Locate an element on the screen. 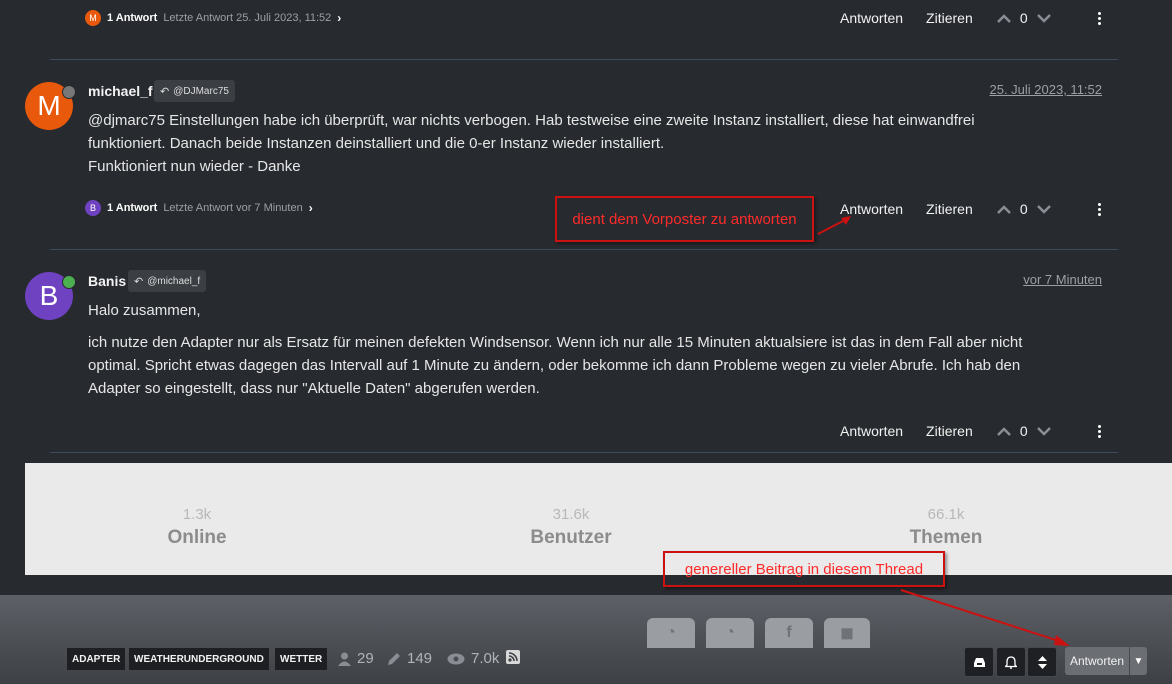 This screenshot has height=684, width=1172. views-stat: 7.0k is located at coordinates (473, 658).